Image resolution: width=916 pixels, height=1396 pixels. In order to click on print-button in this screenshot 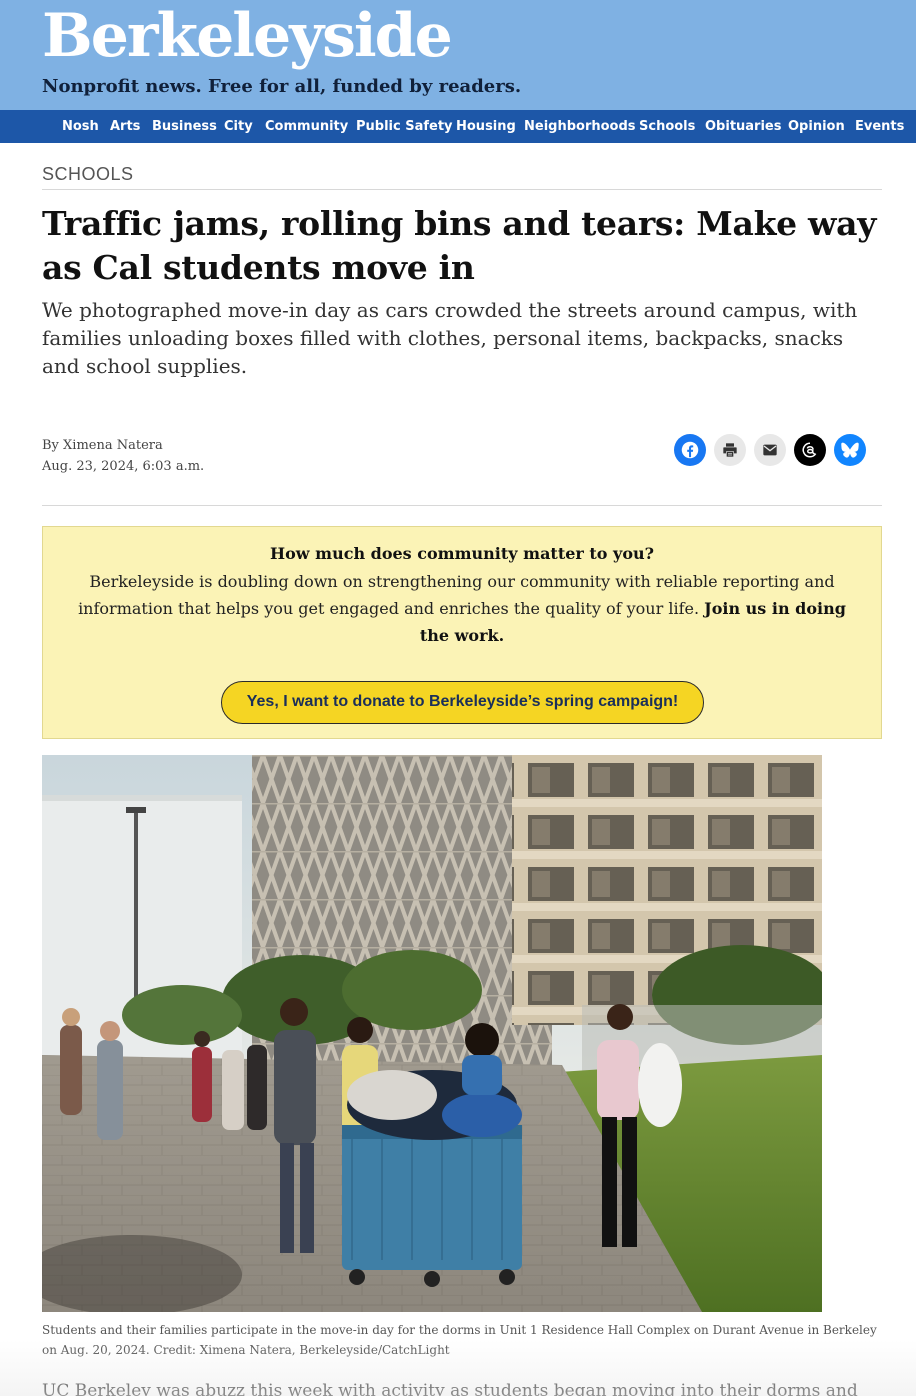, I will do `click(730, 450)`.